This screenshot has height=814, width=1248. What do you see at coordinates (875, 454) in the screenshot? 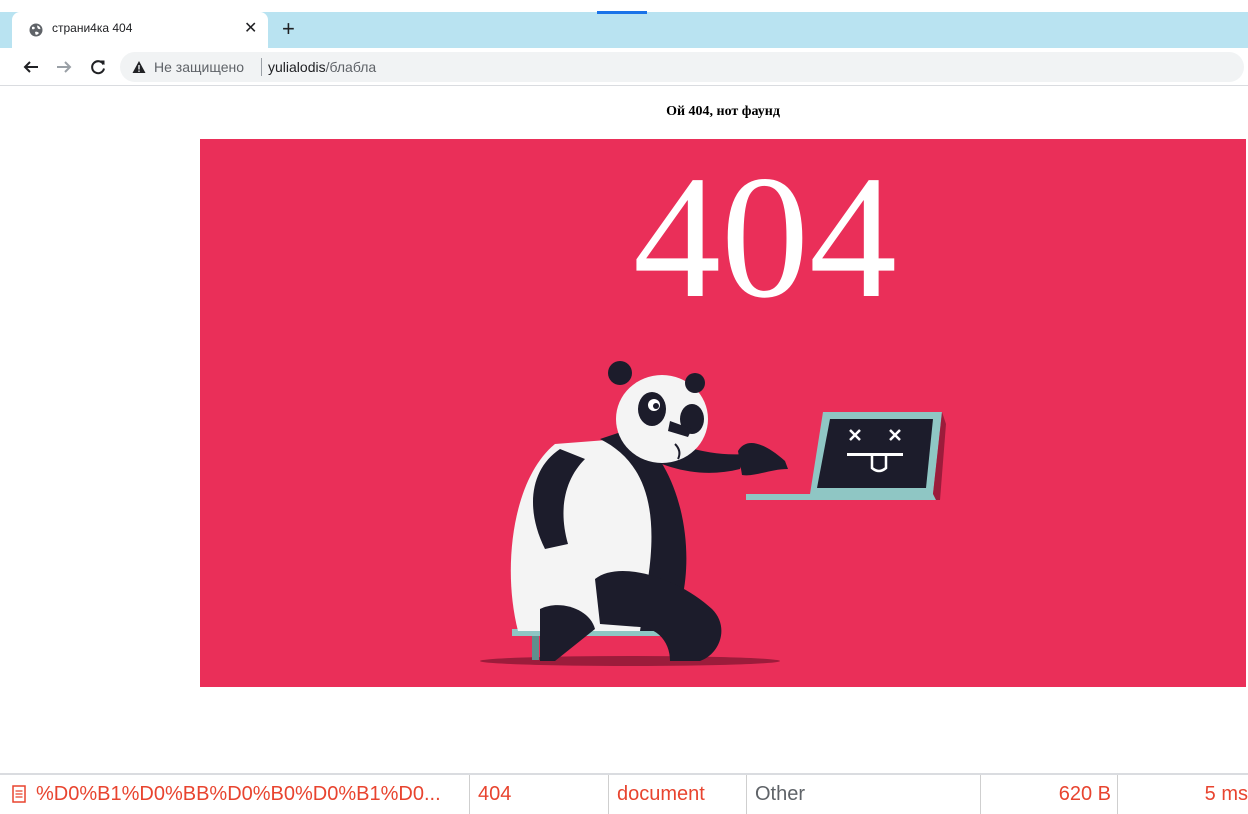
I see `laptop-mouth` at bounding box center [875, 454].